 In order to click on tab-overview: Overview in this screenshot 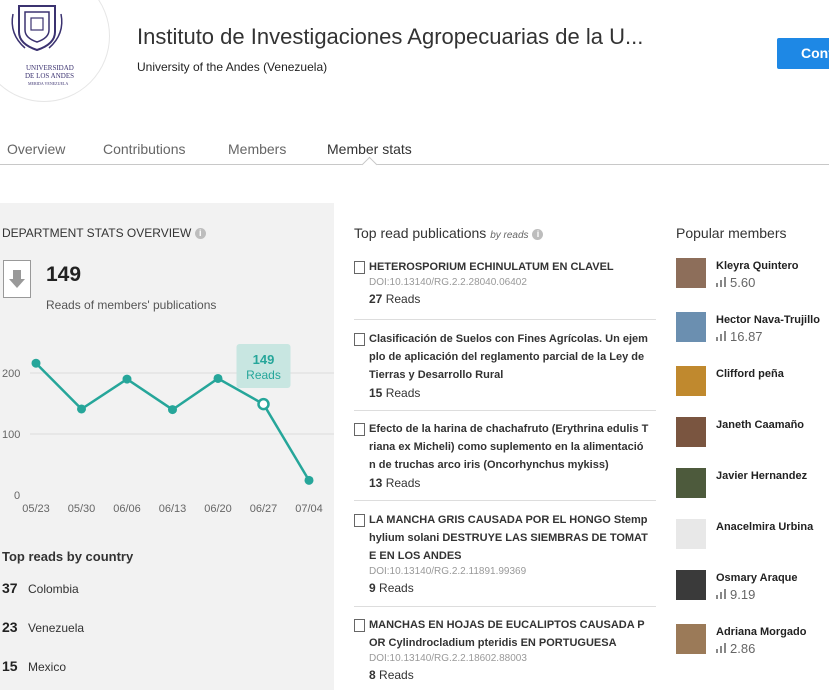, I will do `click(36, 149)`.